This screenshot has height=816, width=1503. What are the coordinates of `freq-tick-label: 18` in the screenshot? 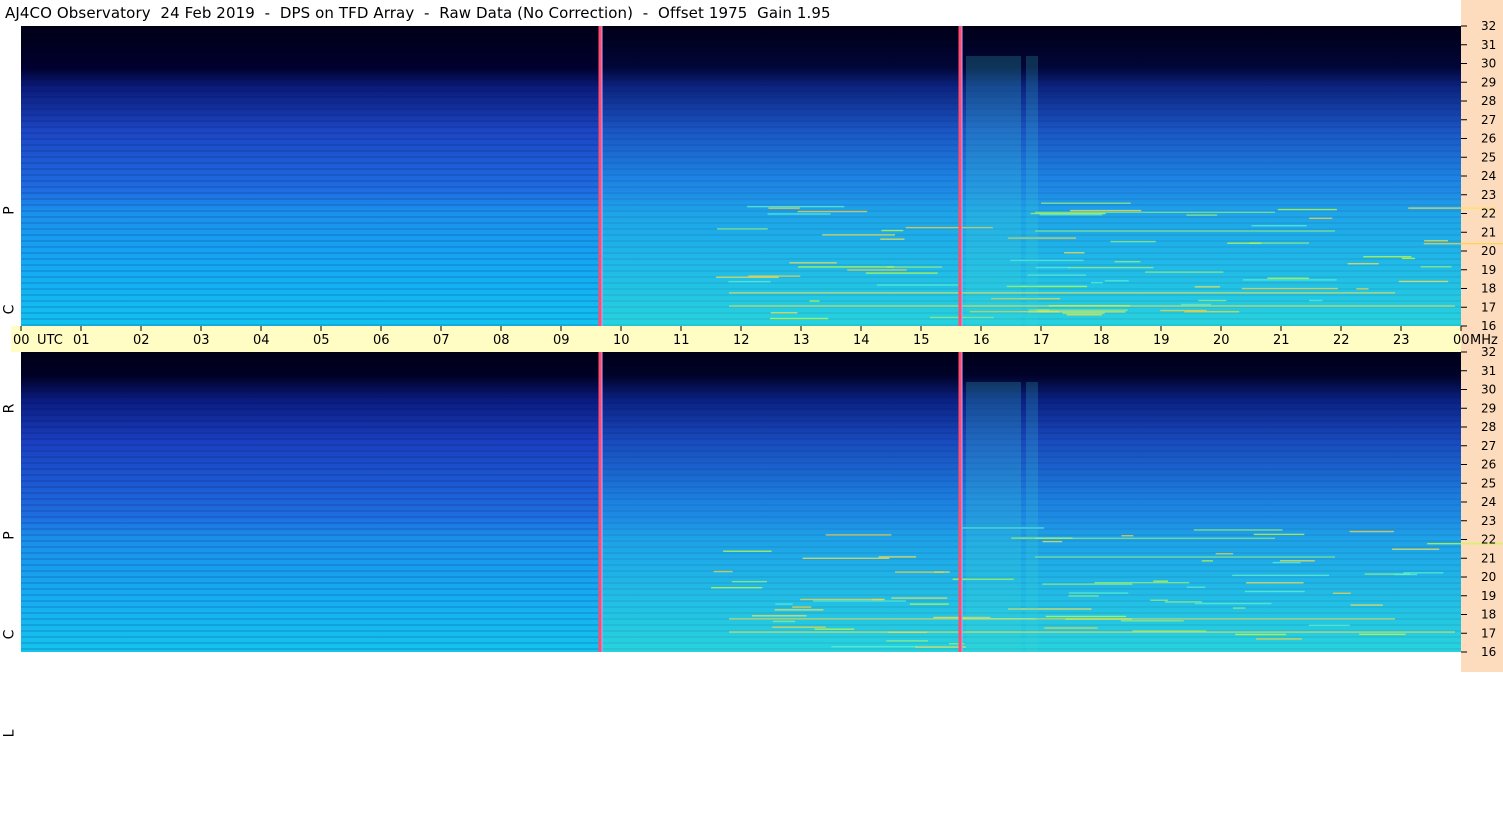 It's located at (1488, 615).